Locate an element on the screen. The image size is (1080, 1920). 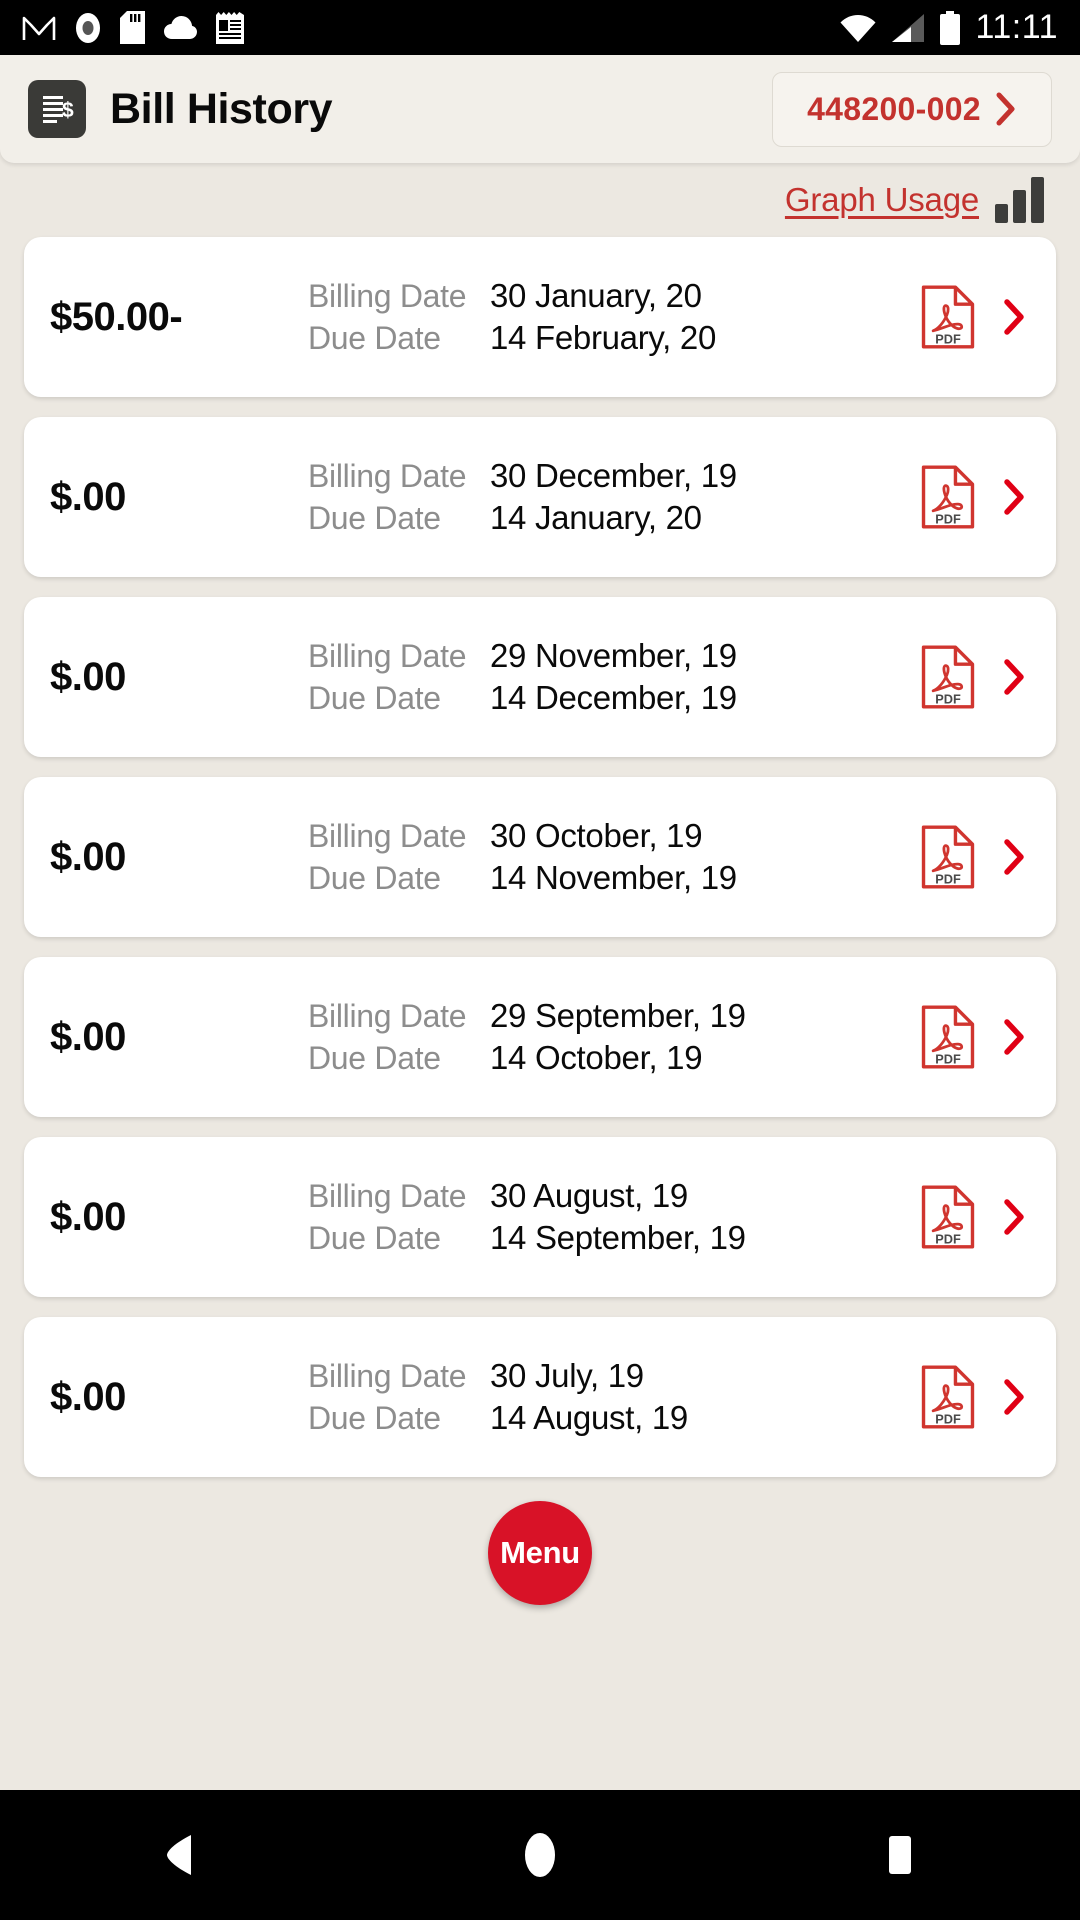
due-date-value: 14 December, 19 is located at coordinates (613, 697).